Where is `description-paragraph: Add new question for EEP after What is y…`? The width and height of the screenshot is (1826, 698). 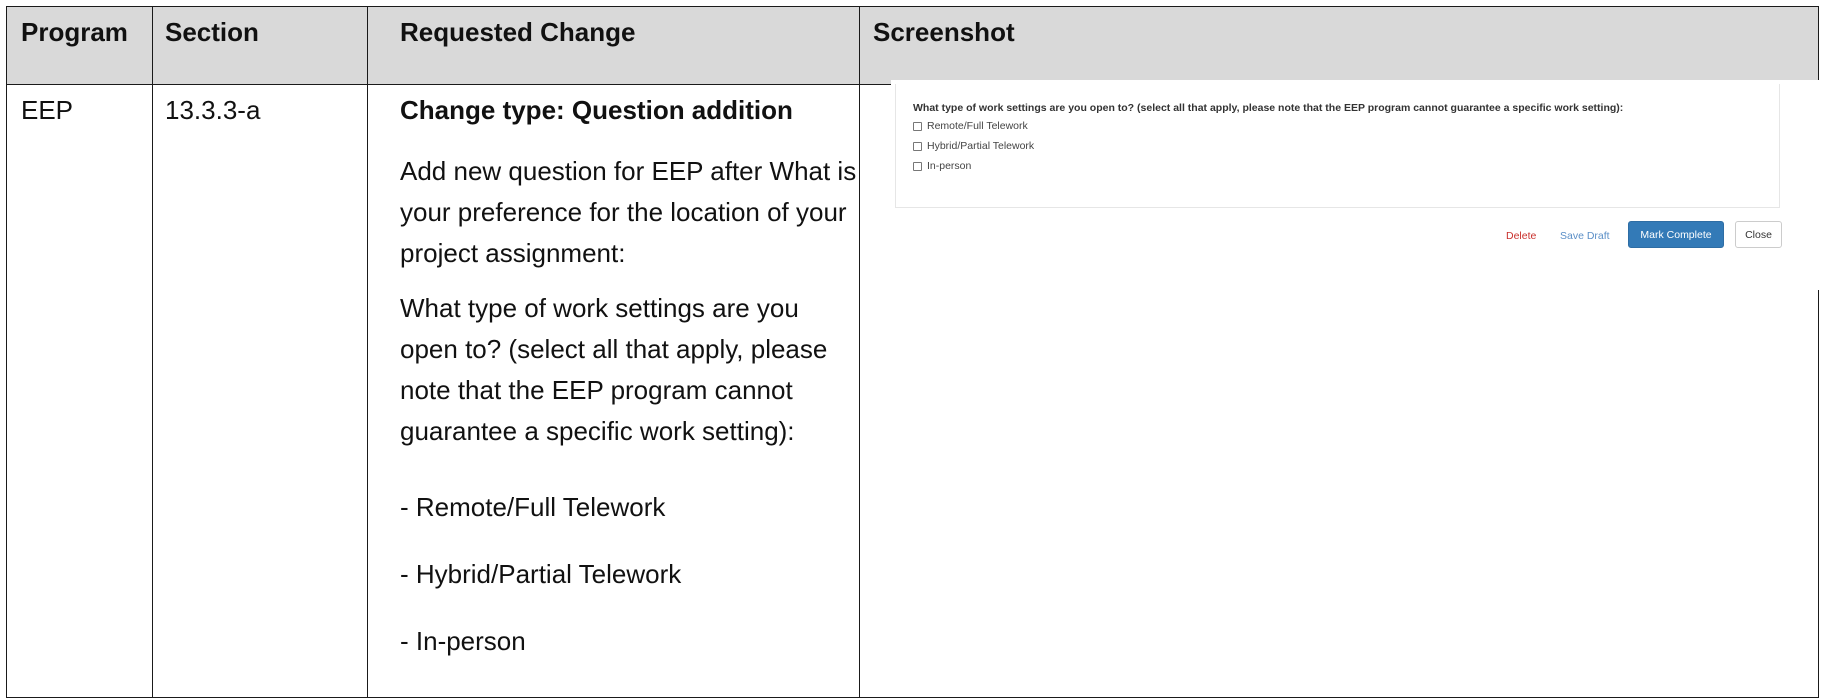
description-paragraph: Add new question for EEP after What is y… is located at coordinates (628, 212).